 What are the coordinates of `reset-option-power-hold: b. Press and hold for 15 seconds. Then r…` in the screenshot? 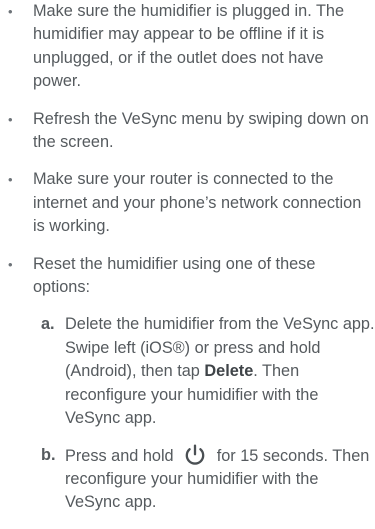 It's located at (204, 479).